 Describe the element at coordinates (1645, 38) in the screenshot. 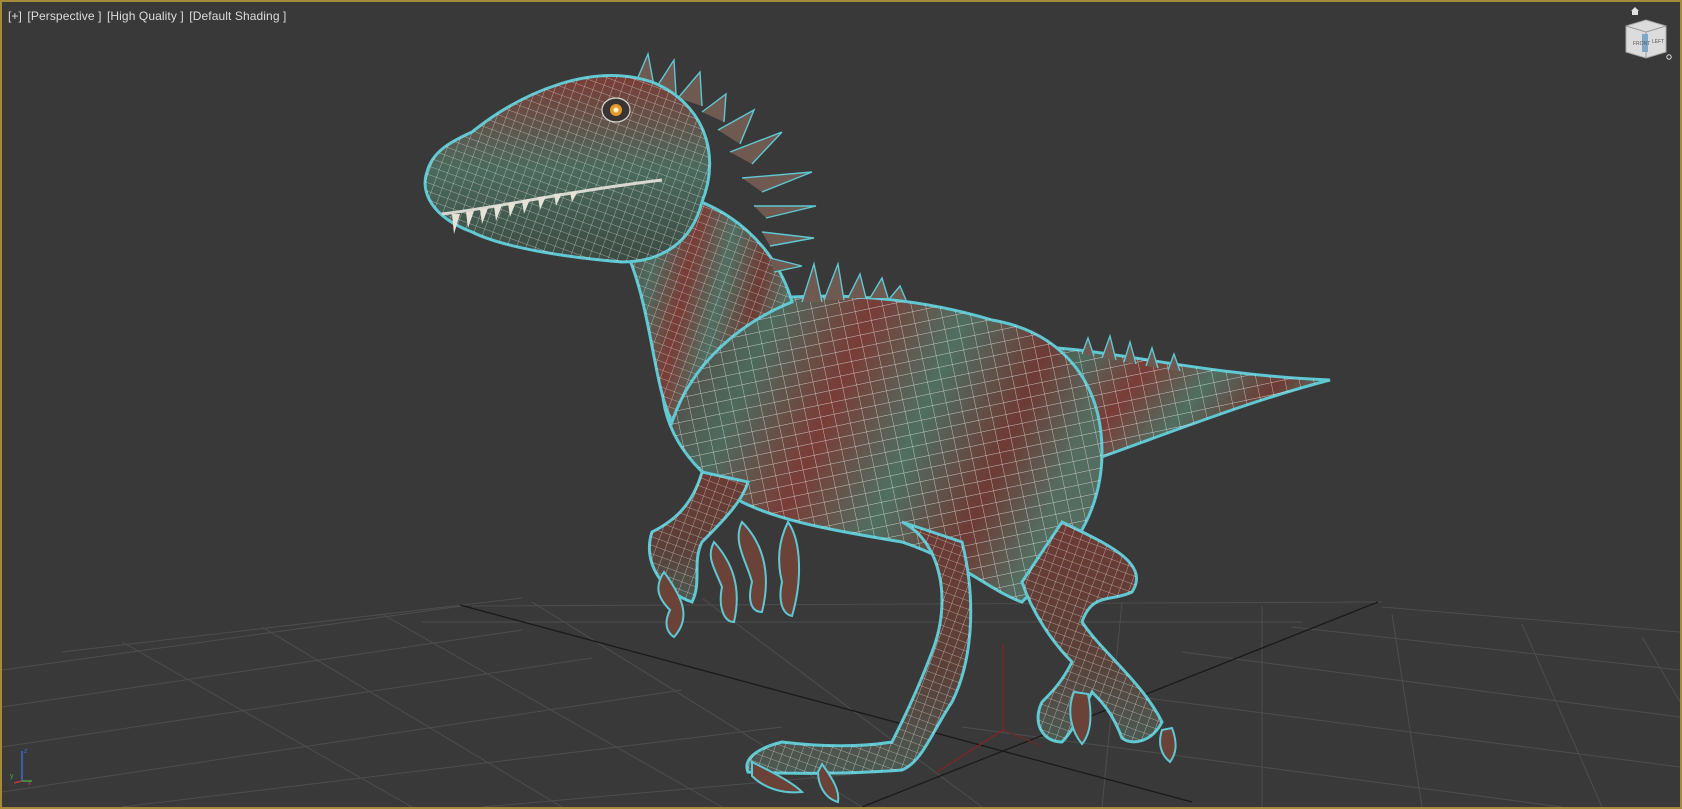

I see `viewcube-icon: FRONT LEFT` at that location.